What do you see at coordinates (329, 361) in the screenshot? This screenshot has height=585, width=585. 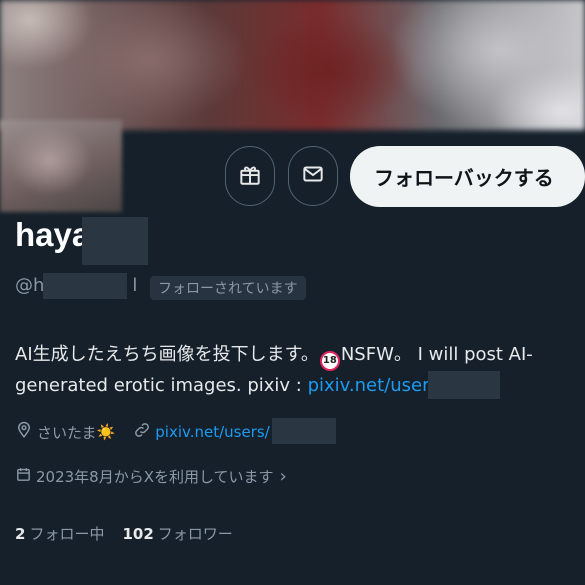 I see `no-under-18-icon: 18` at bounding box center [329, 361].